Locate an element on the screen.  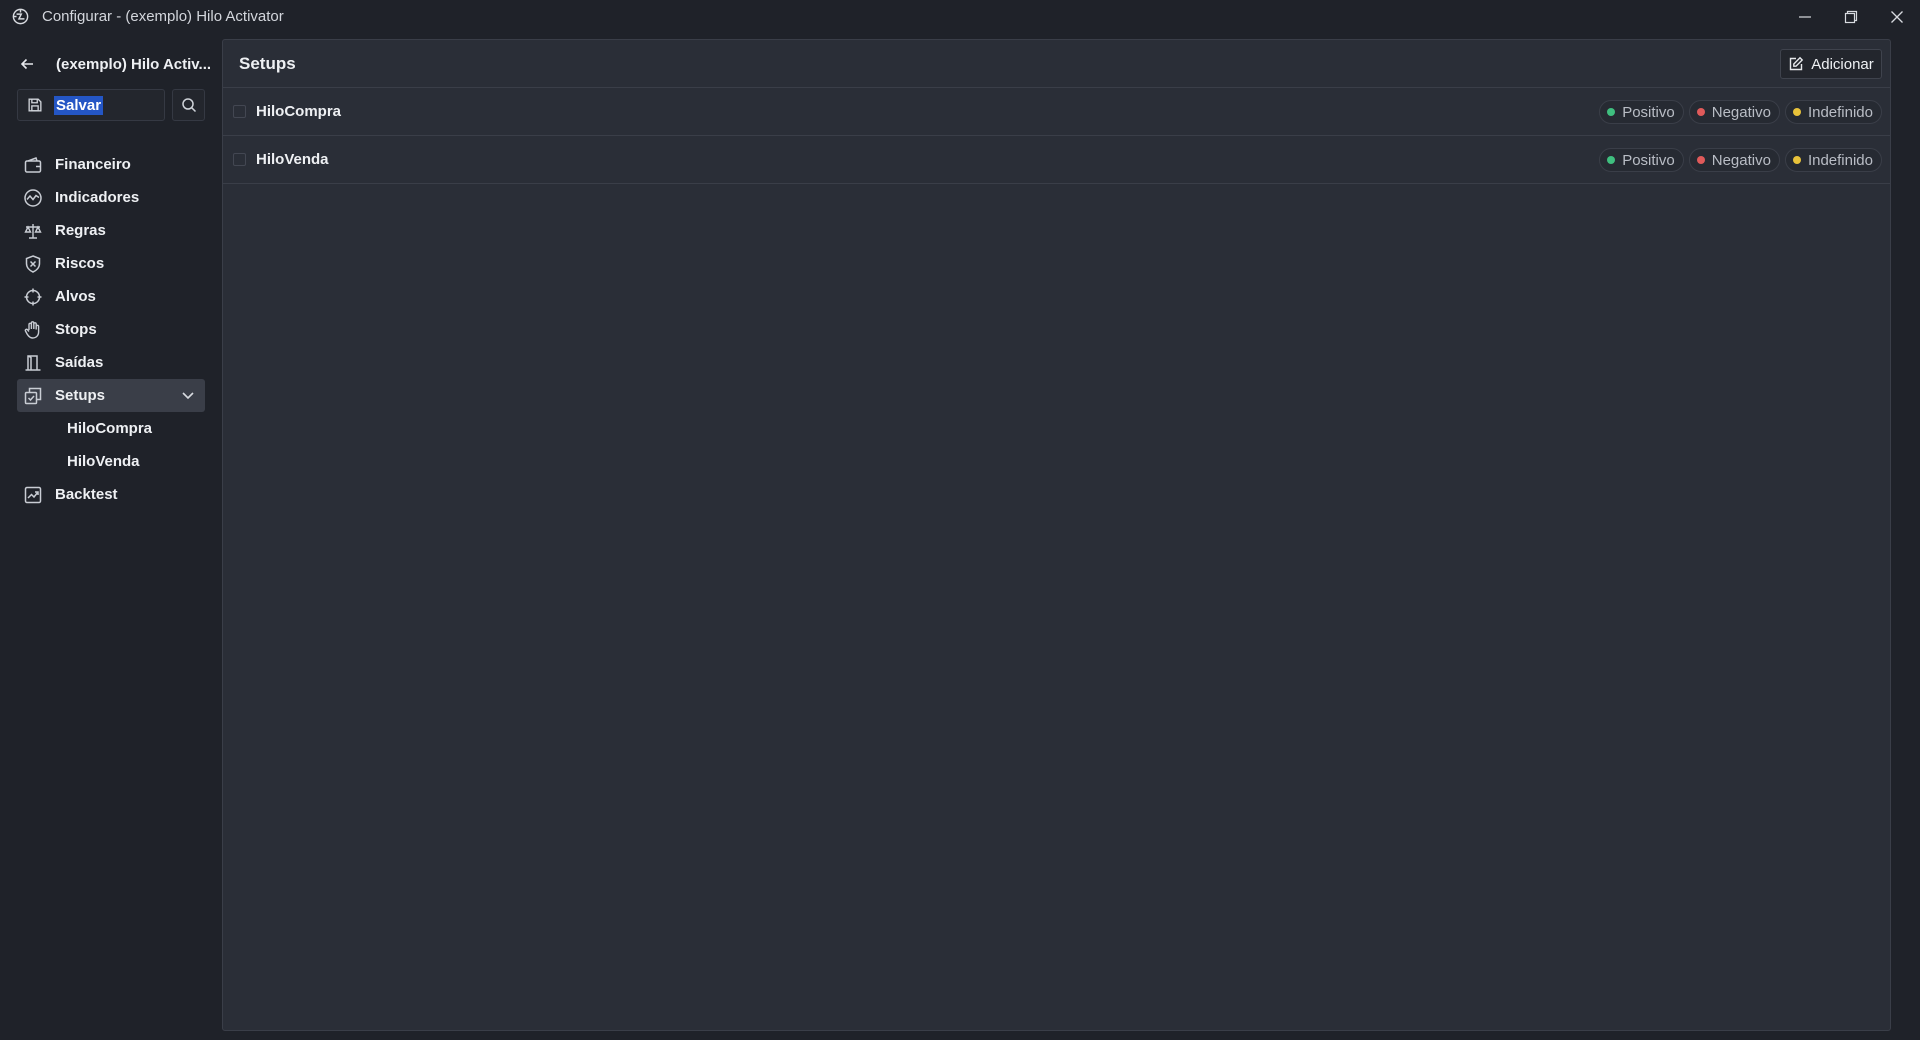
search-icon is located at coordinates (189, 105).